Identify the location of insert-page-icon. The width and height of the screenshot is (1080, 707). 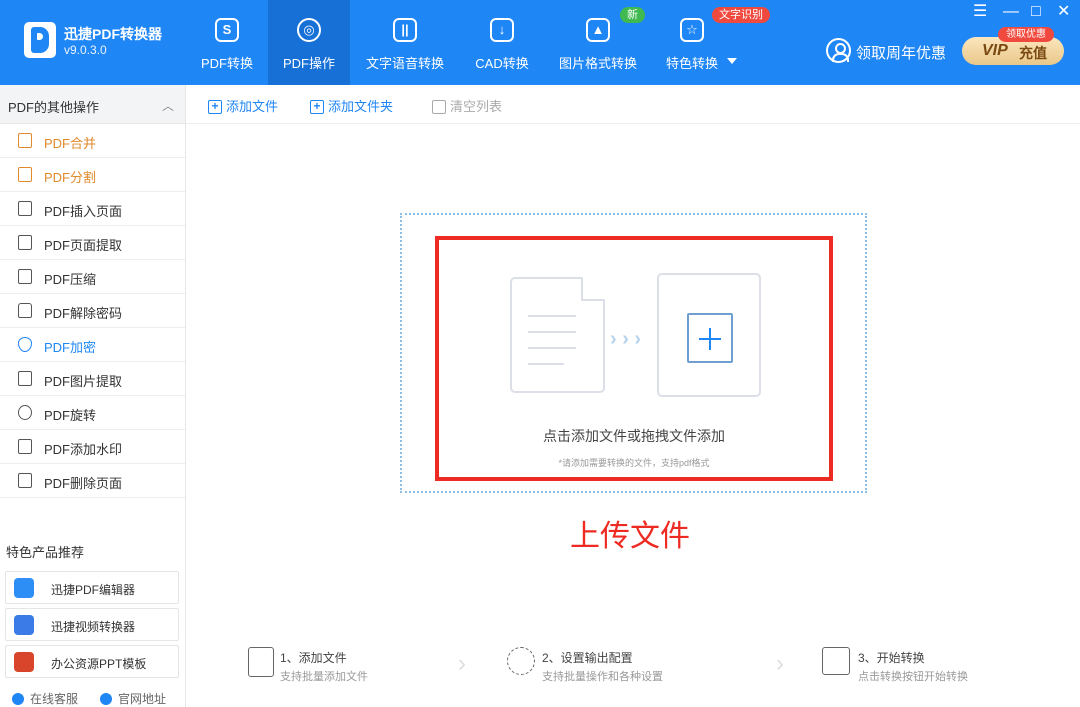
(25, 208).